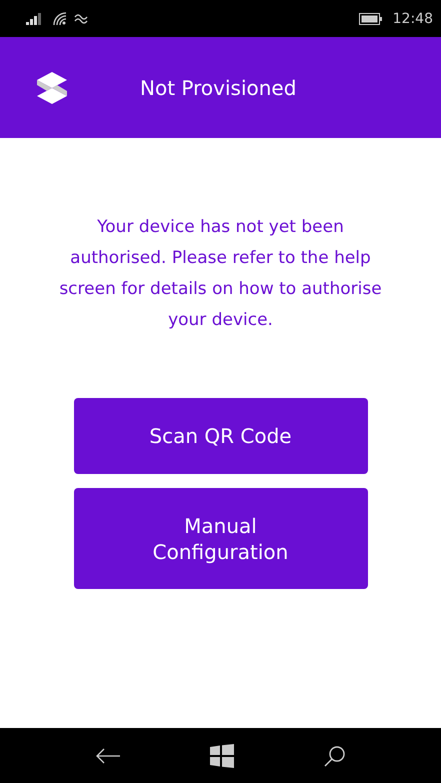 This screenshot has width=441, height=783. Describe the element at coordinates (220, 274) in the screenshot. I see `info-message: Your device has not yet been authorised. Please refer to the help screen for details on how to authorise your device.` at that location.